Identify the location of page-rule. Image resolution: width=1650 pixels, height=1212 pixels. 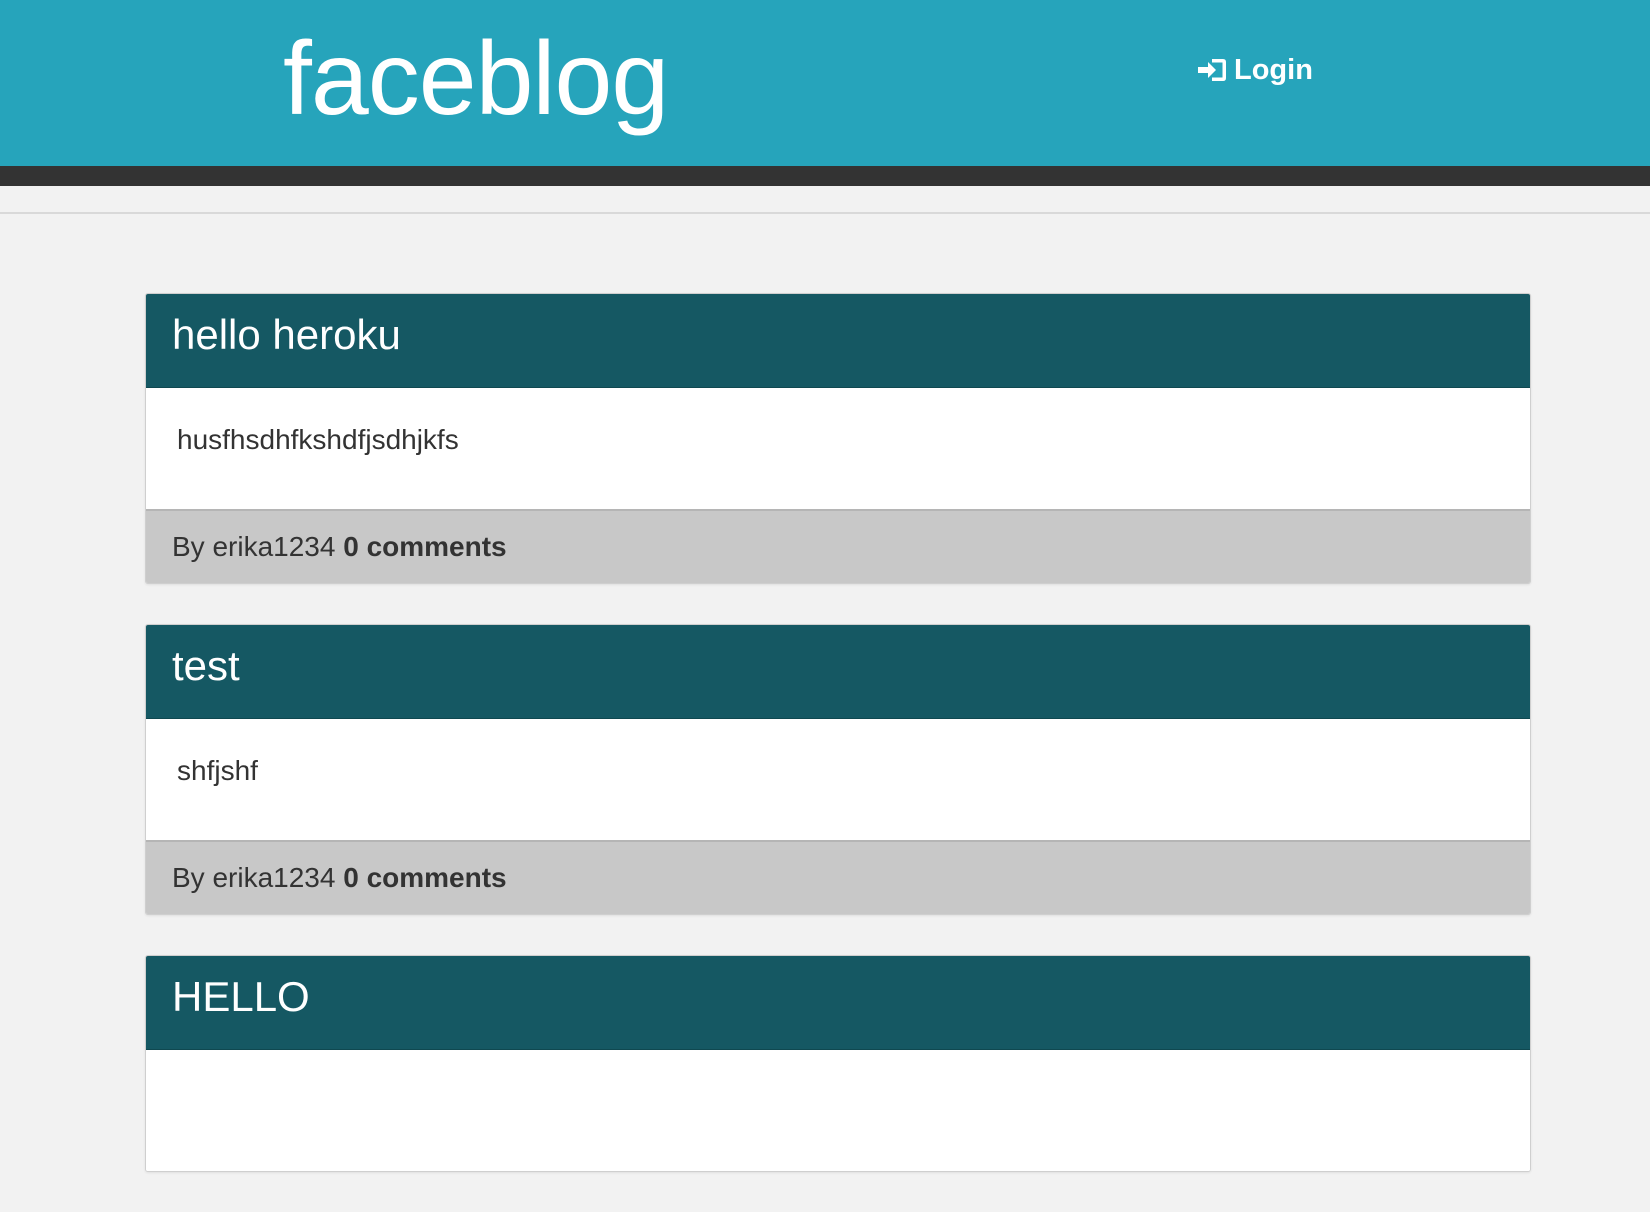
(825, 213).